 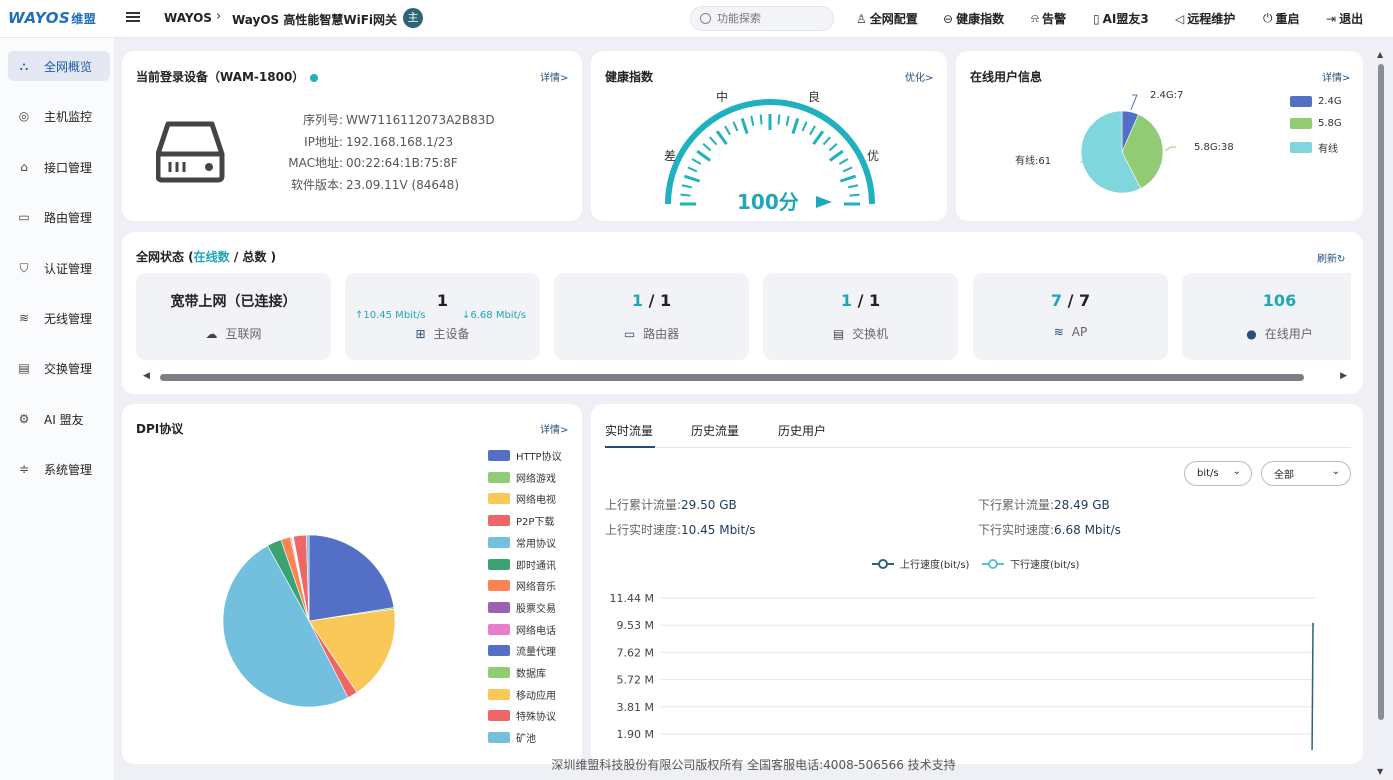 I want to click on logo: WAYOS维盟, so click(x=52, y=18).